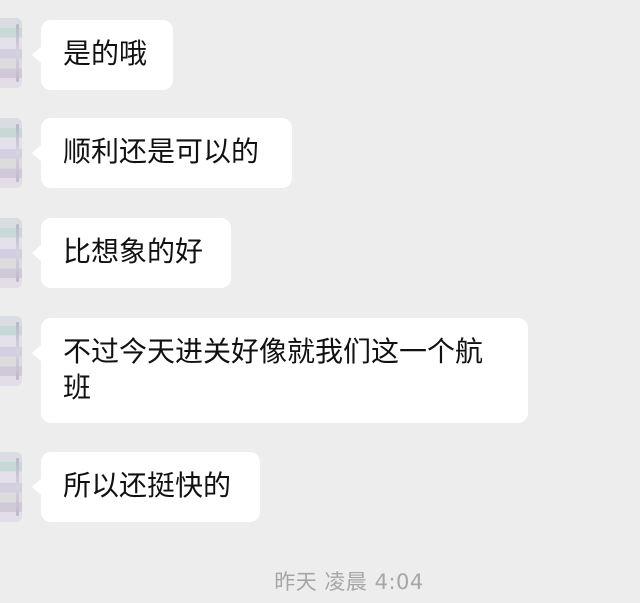  What do you see at coordinates (102, 55) in the screenshot?
I see `message-bubble: 是的哦` at bounding box center [102, 55].